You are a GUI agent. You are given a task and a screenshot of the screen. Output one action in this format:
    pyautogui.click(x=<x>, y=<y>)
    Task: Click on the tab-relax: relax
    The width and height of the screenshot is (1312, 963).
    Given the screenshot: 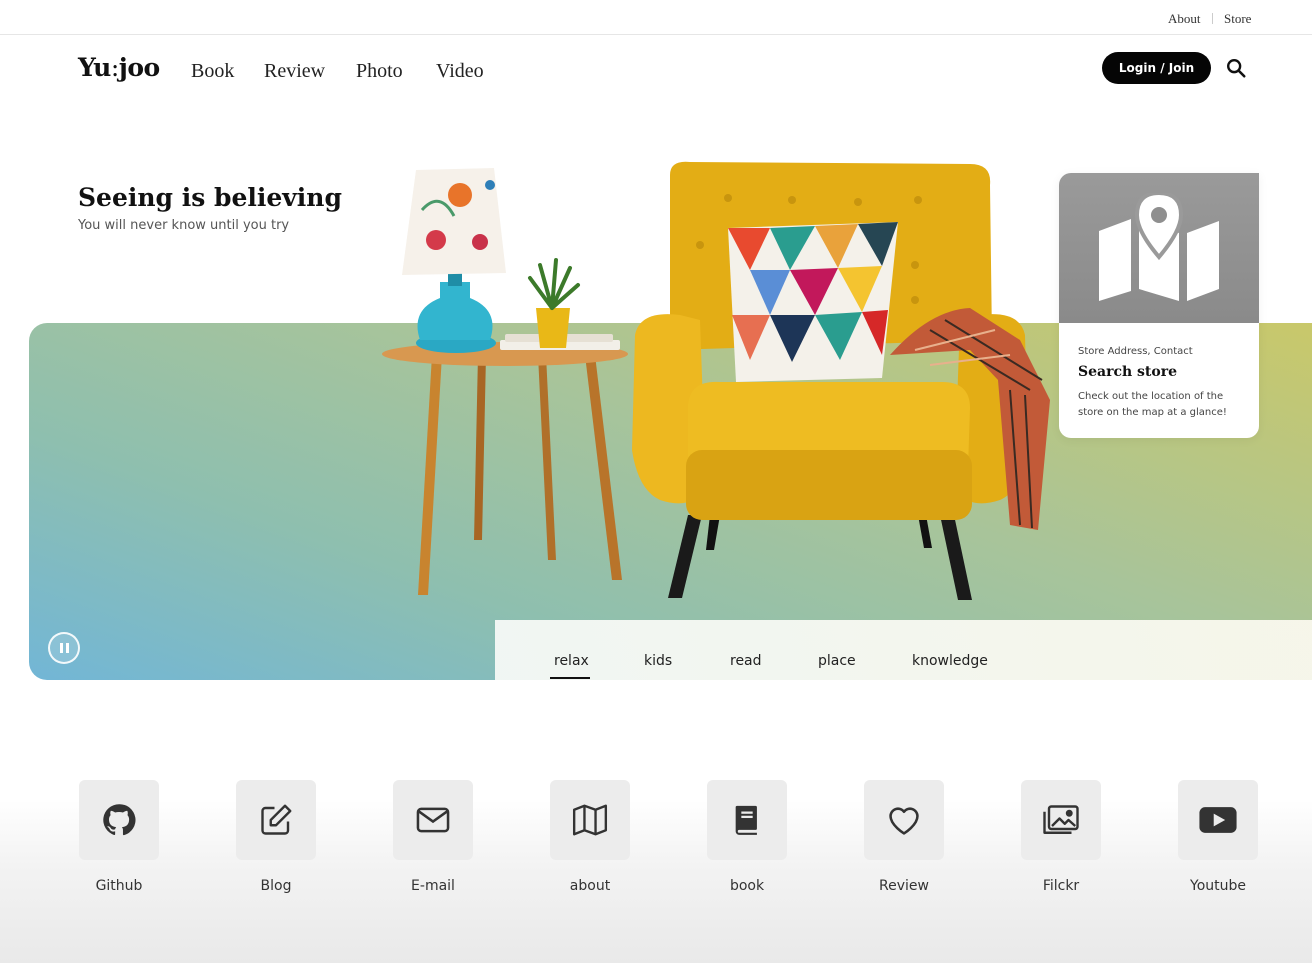 What is the action you would take?
    pyautogui.click(x=571, y=650)
    